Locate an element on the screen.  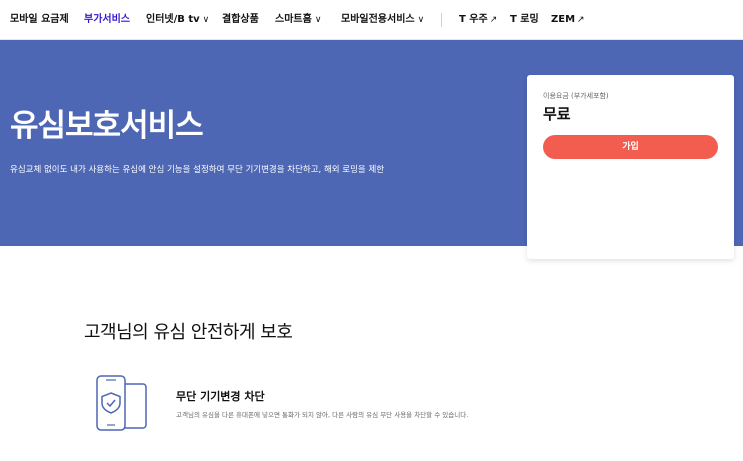
nav-item-add-on-services: 부가서비스 is located at coordinates (107, 20).